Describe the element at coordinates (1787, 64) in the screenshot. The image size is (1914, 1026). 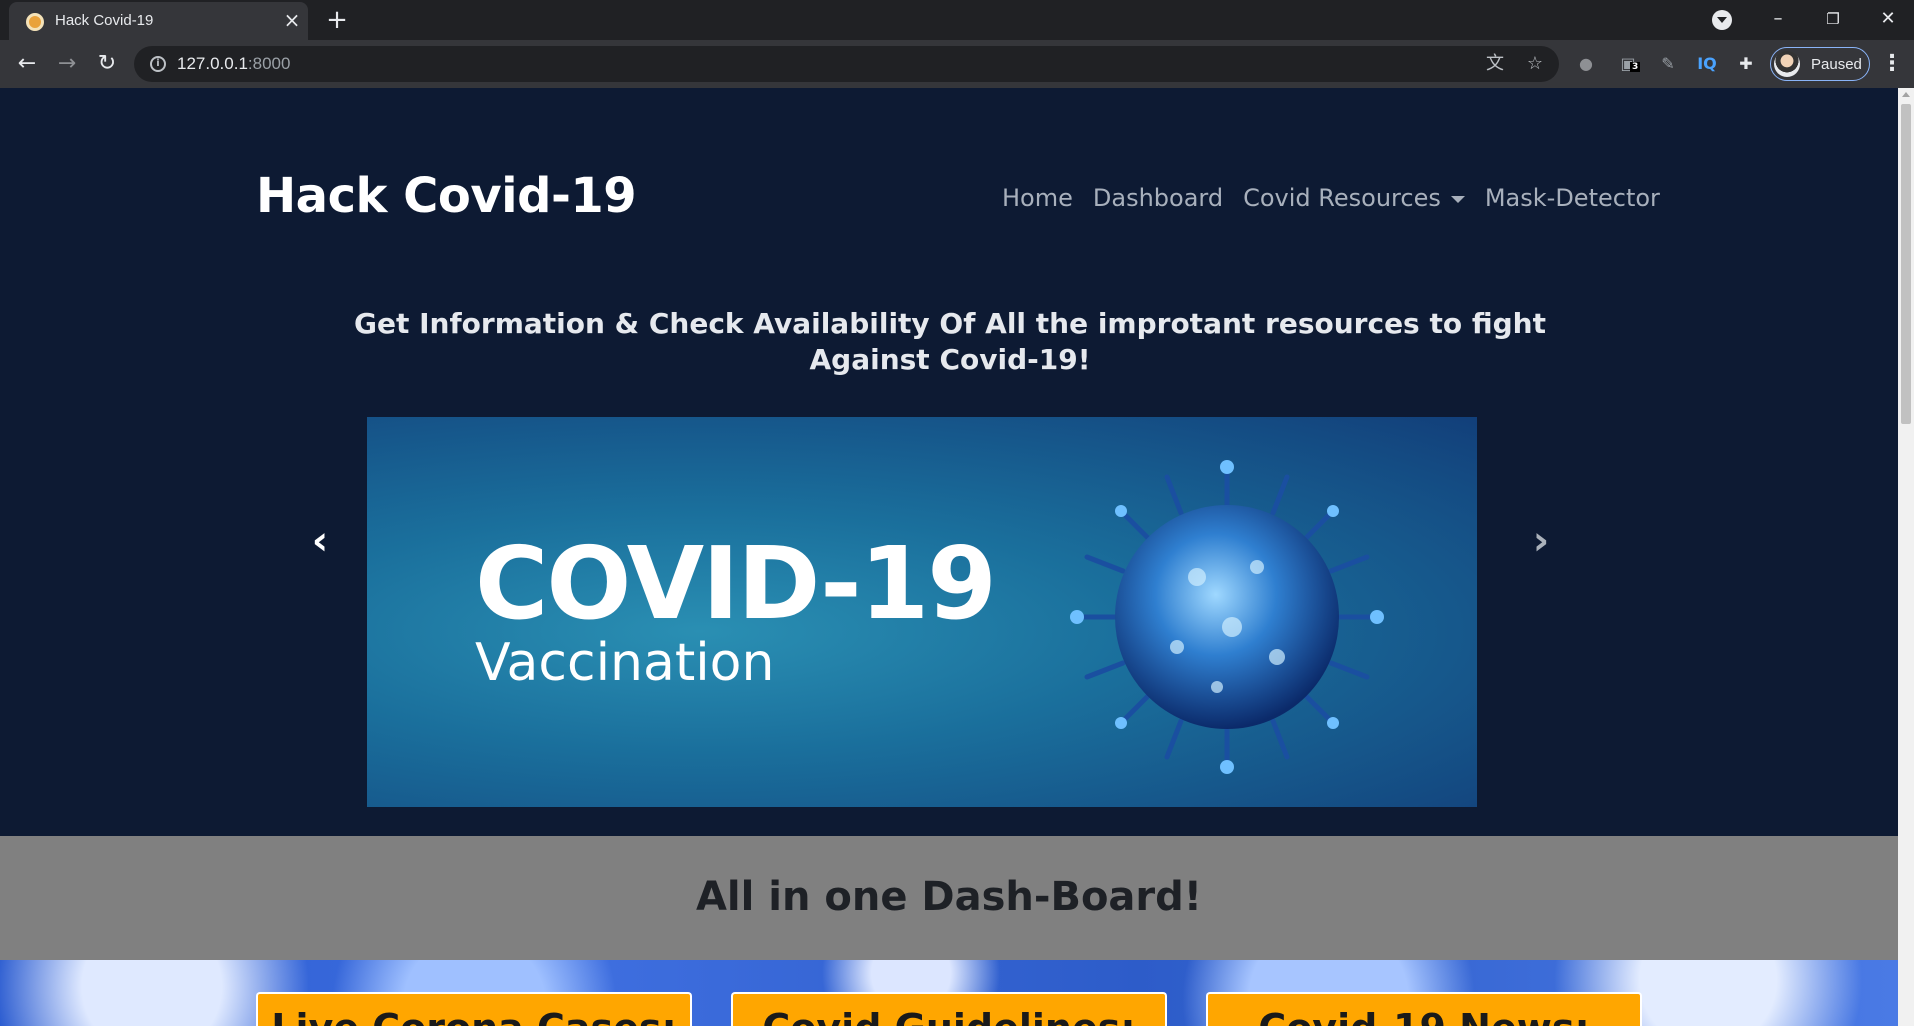
I see `avatar` at that location.